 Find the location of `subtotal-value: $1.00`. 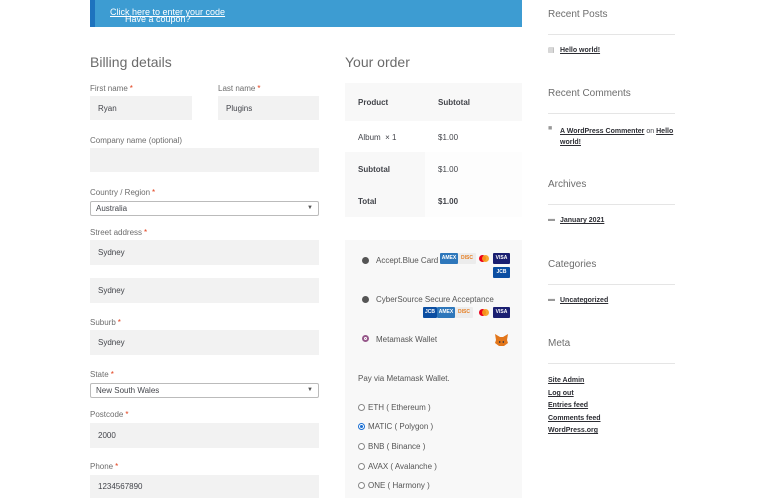

subtotal-value: $1.00 is located at coordinates (448, 169).